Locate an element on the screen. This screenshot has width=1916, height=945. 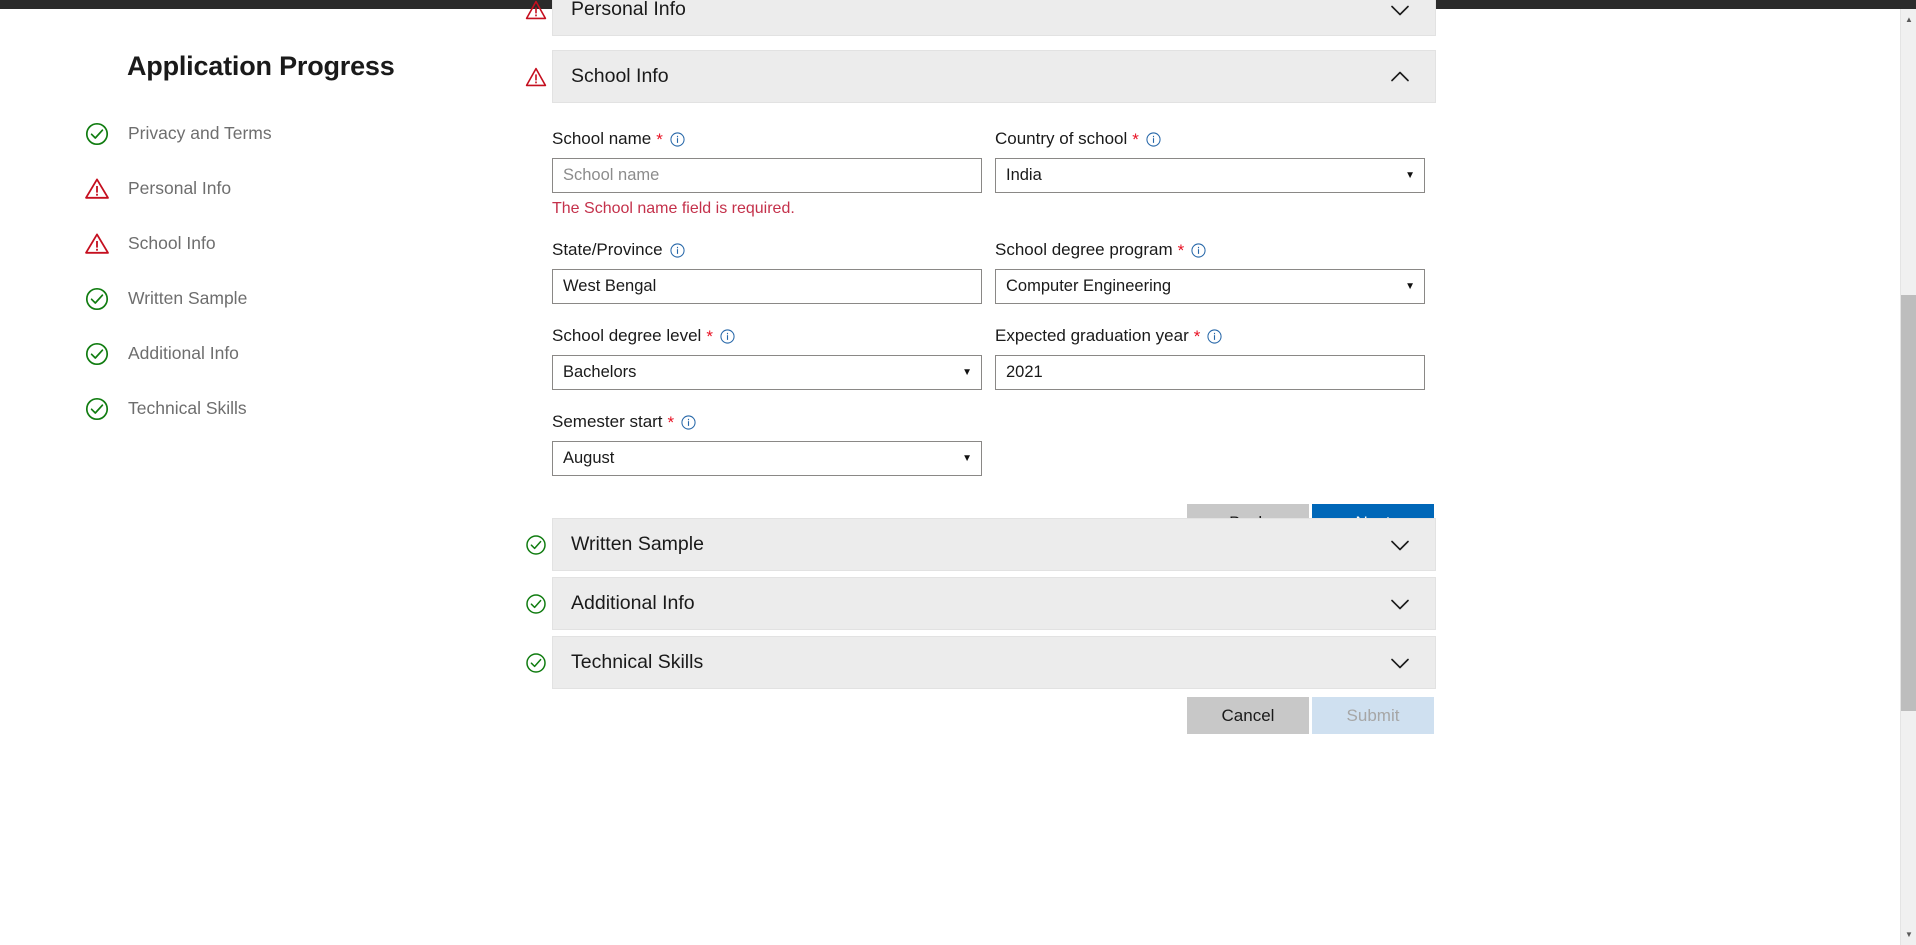
section-written-sample: Written Sample is located at coordinates (981, 544).